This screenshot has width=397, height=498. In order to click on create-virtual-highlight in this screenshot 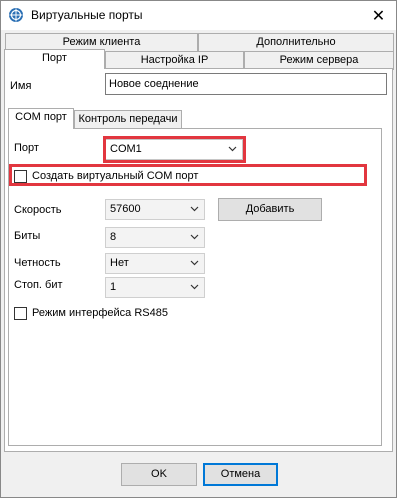, I will do `click(188, 175)`.